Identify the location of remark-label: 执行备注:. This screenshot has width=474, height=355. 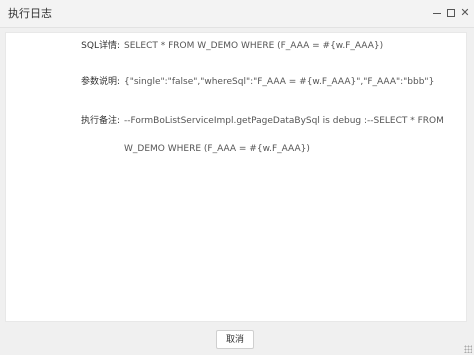
(100, 121).